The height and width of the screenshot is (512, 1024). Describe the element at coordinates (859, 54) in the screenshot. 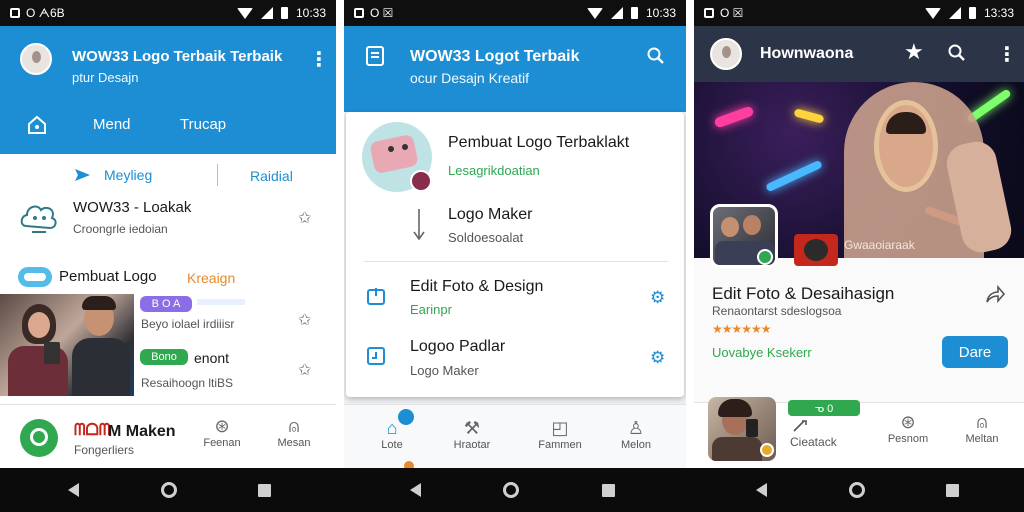

I see `app-bar: Hownwaona ★` at that location.